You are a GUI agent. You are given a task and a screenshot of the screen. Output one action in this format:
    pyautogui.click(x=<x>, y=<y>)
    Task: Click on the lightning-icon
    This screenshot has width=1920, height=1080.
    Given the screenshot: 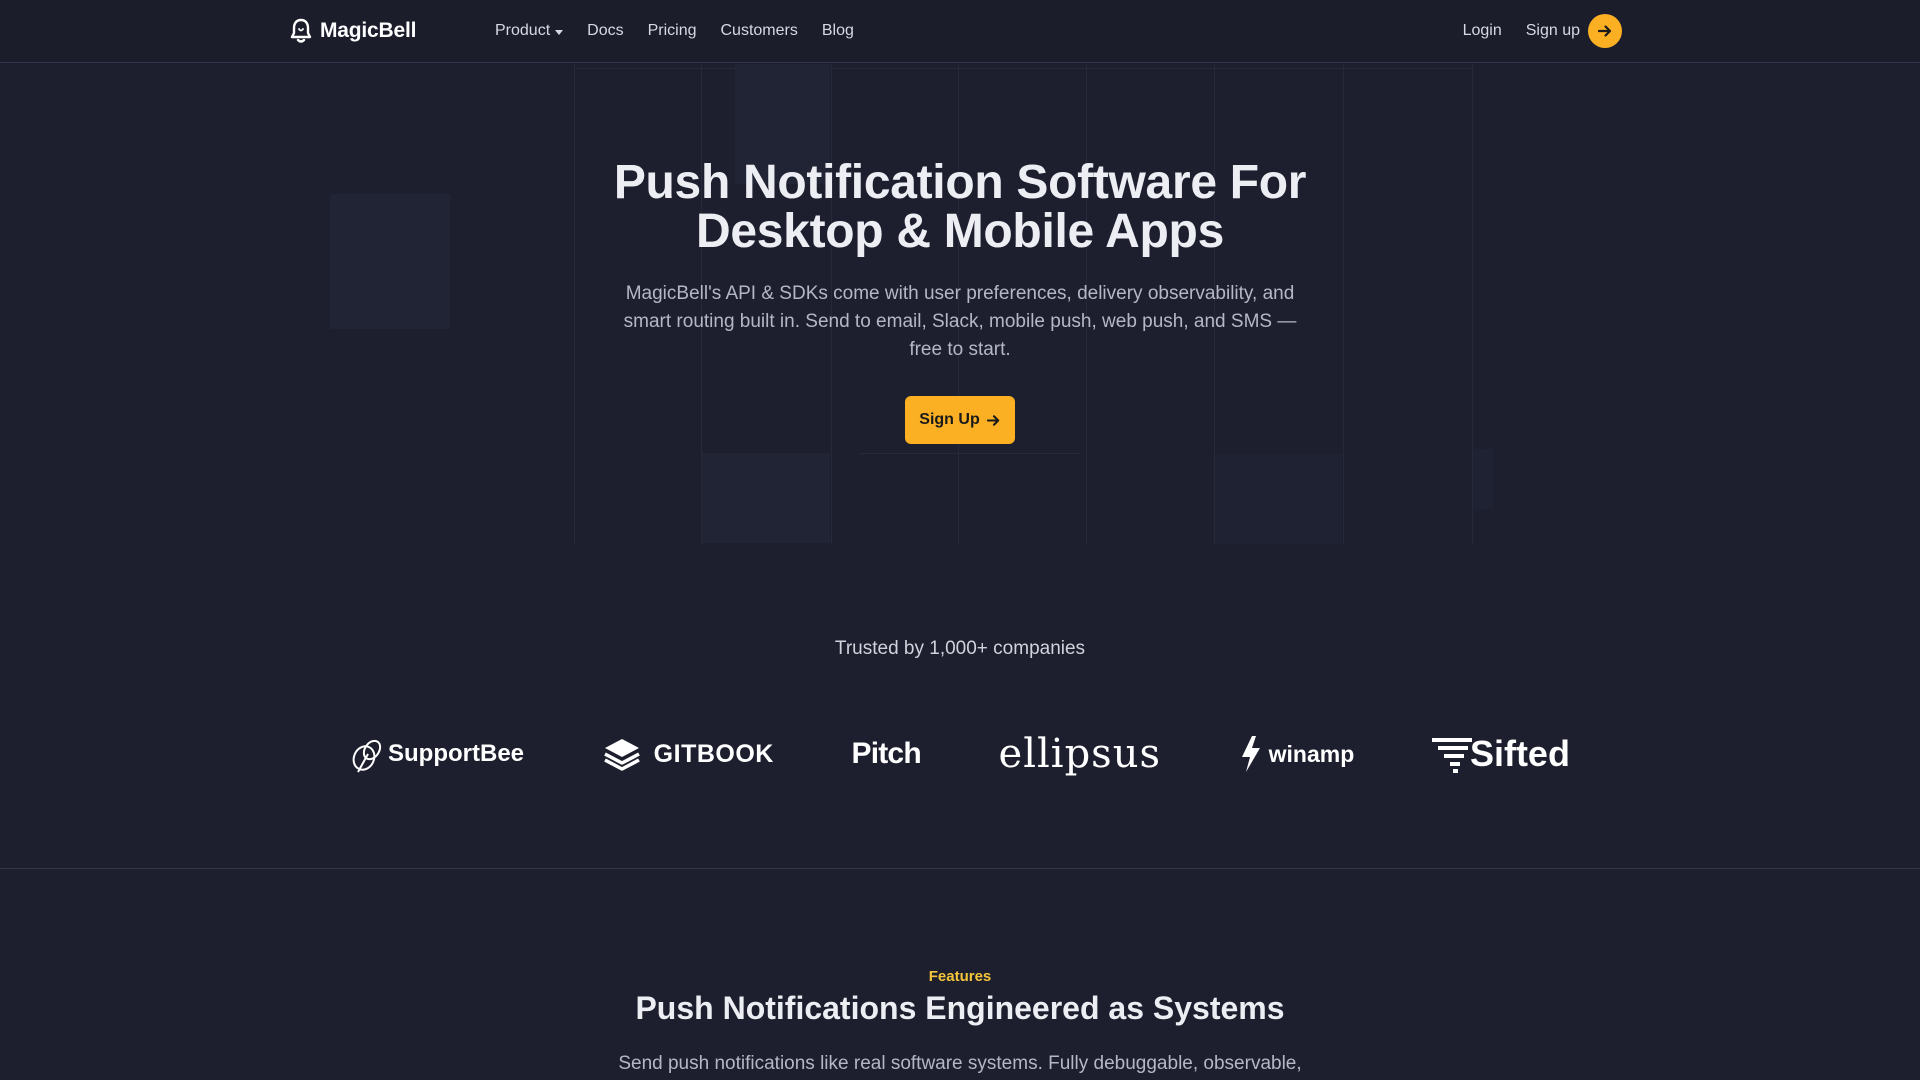 What is the action you would take?
    pyautogui.click(x=1250, y=754)
    